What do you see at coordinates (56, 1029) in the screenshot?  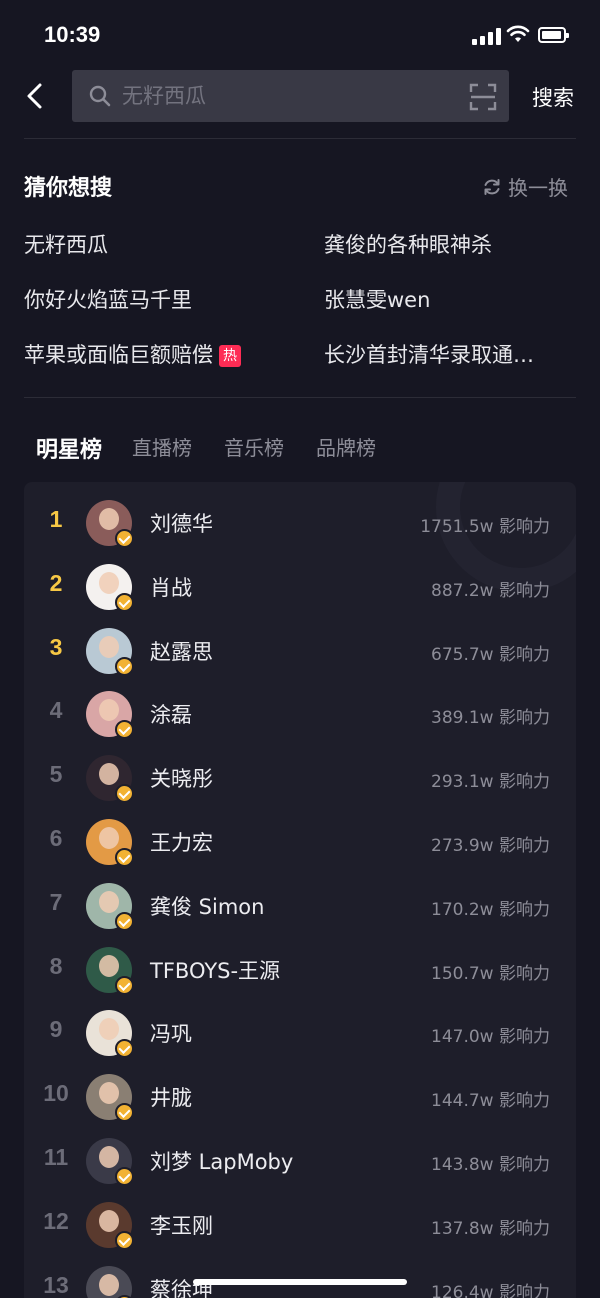 I see `rank-number: 9` at bounding box center [56, 1029].